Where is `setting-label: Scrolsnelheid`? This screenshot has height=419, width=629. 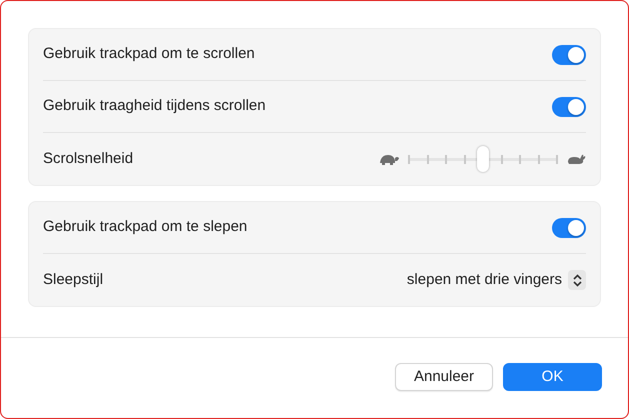
setting-label: Scrolsnelheid is located at coordinates (88, 158).